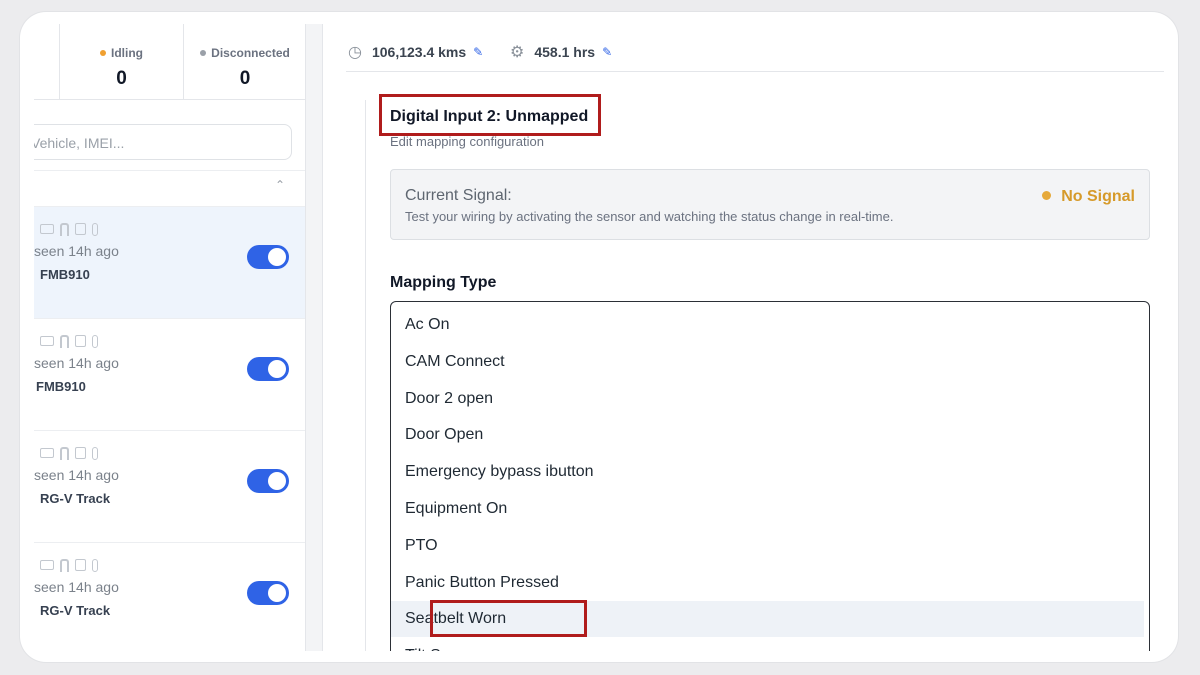 The width and height of the screenshot is (1200, 675). What do you see at coordinates (245, 78) in the screenshot?
I see `stat-disconnected-value: 0` at bounding box center [245, 78].